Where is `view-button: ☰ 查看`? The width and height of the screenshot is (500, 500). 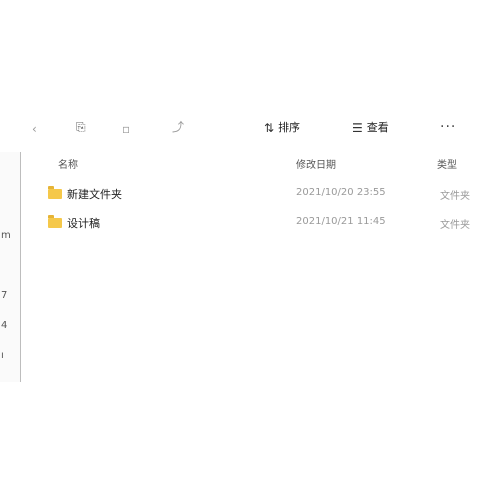
view-button: ☰ 查看 is located at coordinates (370, 128).